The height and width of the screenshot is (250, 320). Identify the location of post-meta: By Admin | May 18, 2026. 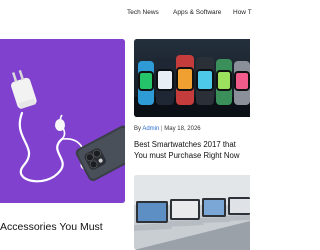
(167, 129).